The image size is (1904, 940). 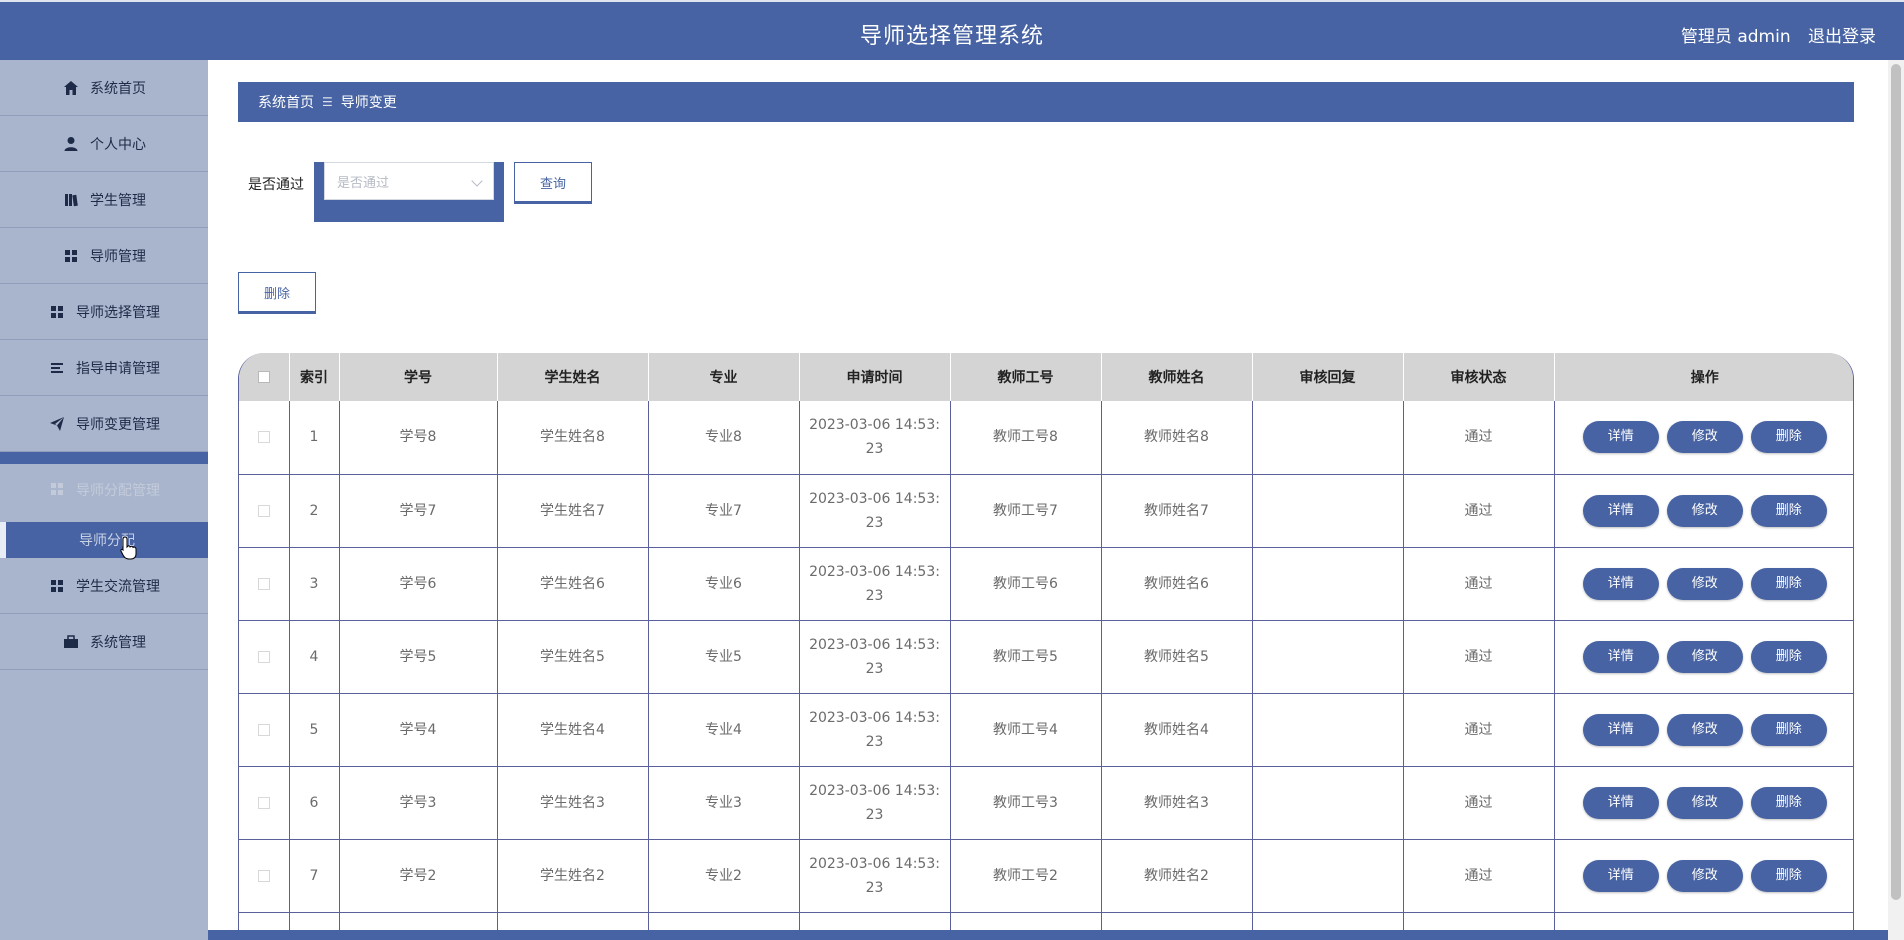 I want to click on cell-student-name: 学生姓名6, so click(x=573, y=584).